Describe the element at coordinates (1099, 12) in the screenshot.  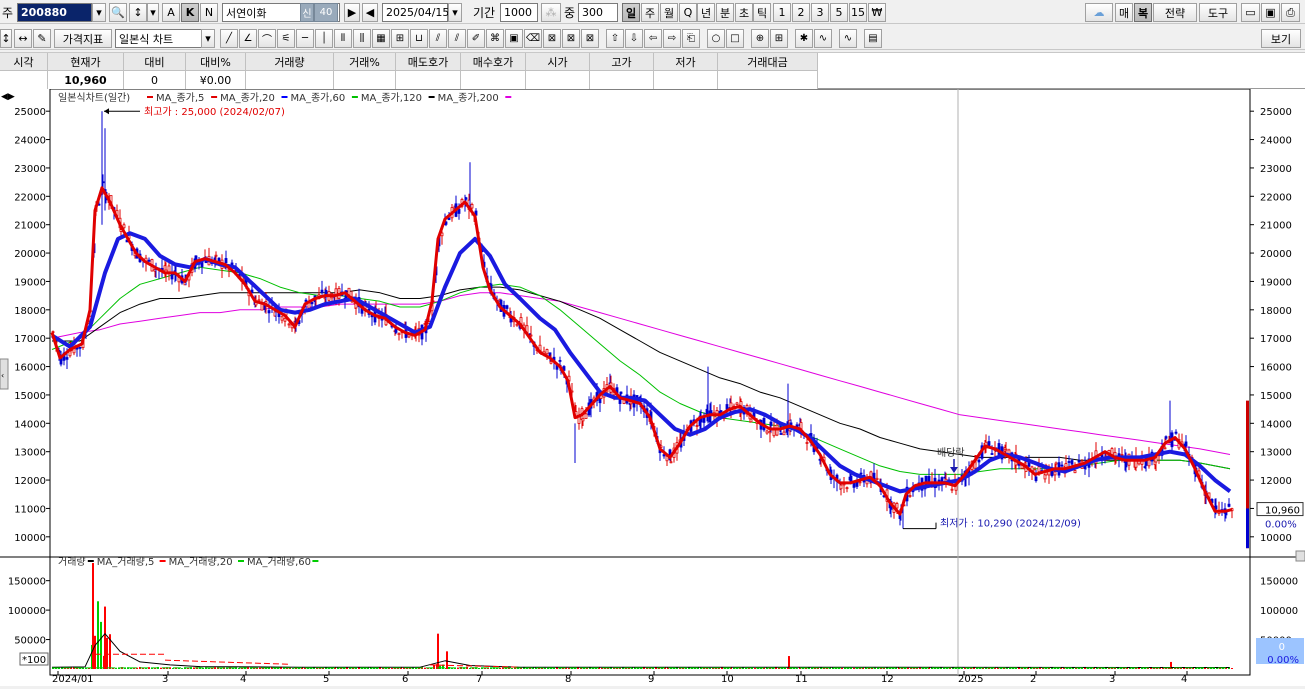
I see `cloud-icon: ☁` at that location.